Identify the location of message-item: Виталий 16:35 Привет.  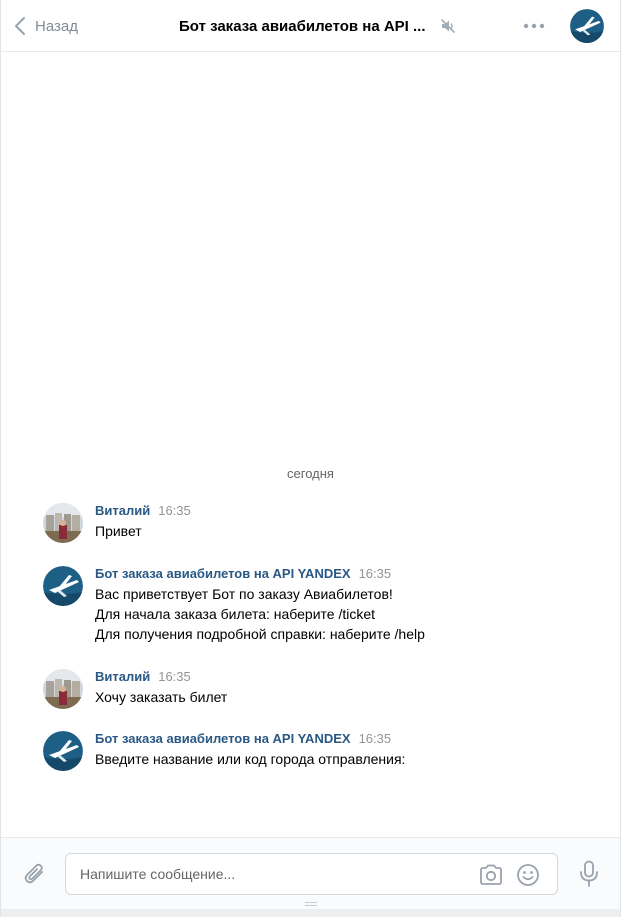
(323, 523).